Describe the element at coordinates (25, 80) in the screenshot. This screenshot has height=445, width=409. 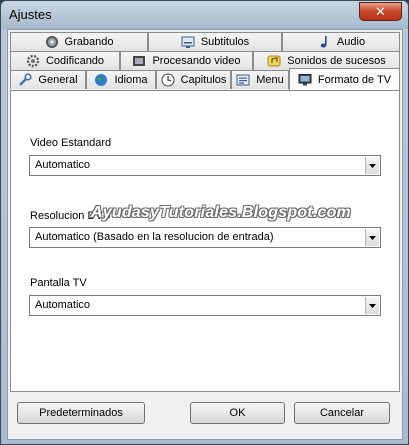
I see `wrench-icon` at that location.